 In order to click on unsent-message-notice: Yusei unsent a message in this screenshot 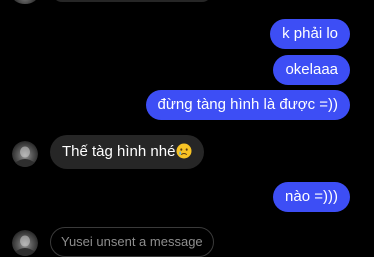, I will do `click(132, 242)`.